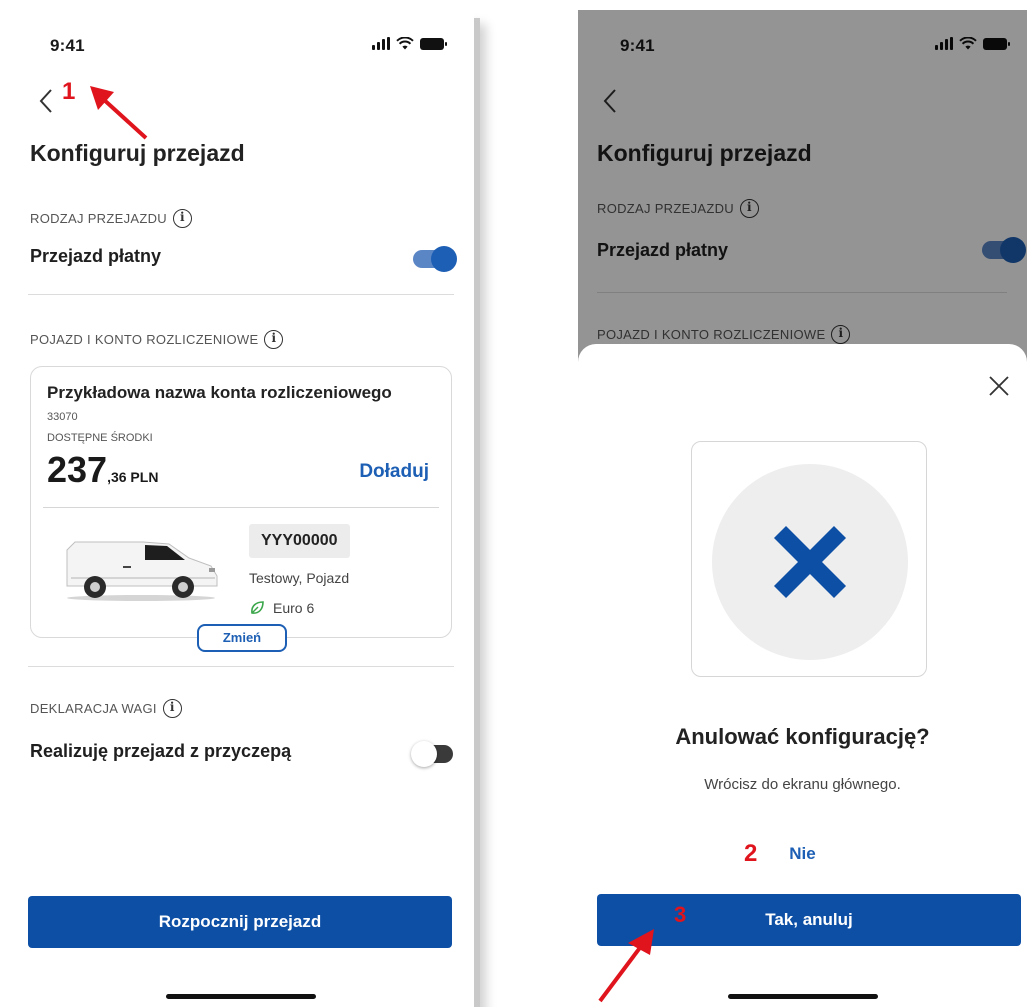  I want to click on dialog-subtitle: Wrócisz do ekranu głównego., so click(802, 784).